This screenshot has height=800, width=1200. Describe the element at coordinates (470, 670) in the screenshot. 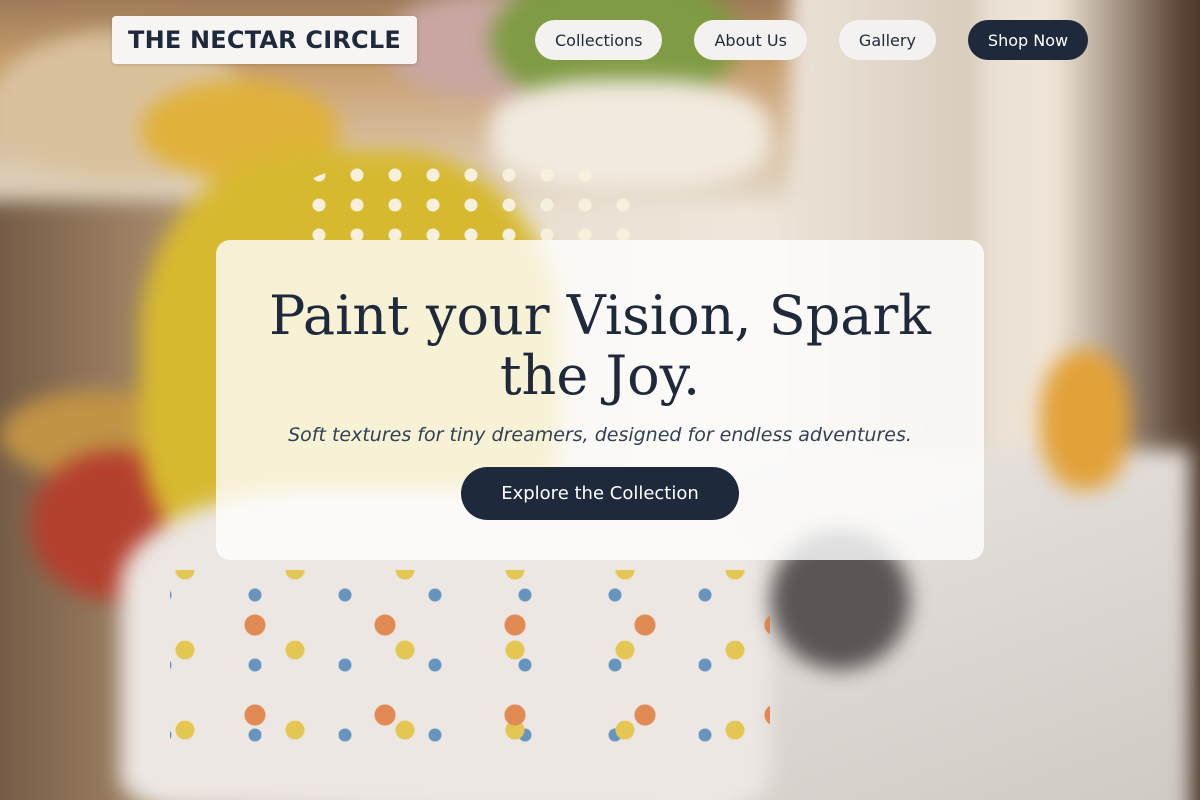

I see `dress-print-pattern` at that location.